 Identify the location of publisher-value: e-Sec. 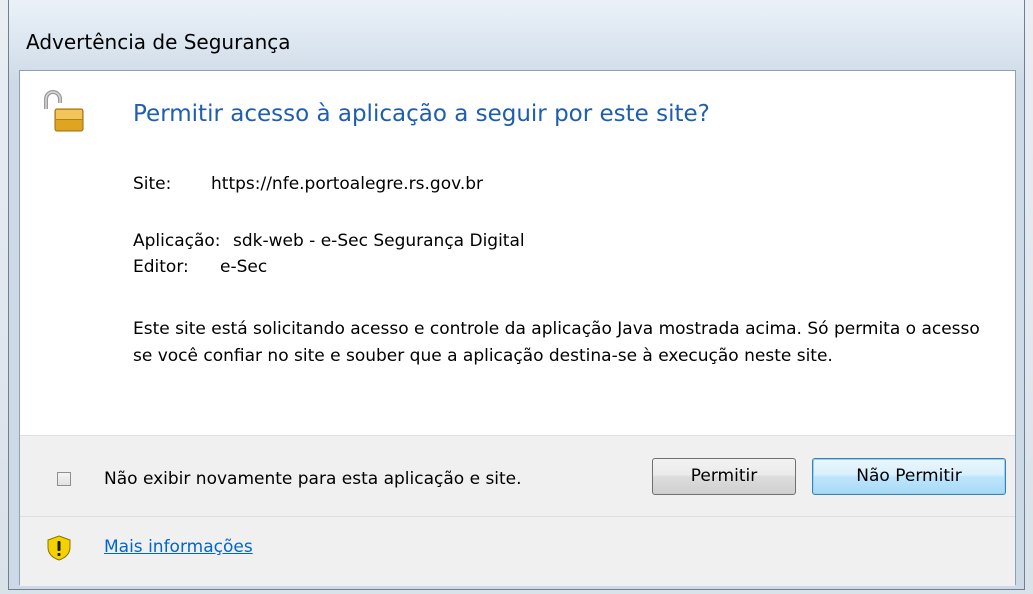
(244, 267).